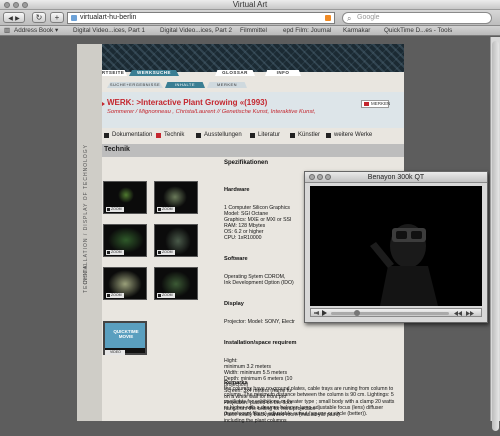 This screenshot has height=436, width=500. I want to click on merken-label: MERKEN, so click(381, 103).